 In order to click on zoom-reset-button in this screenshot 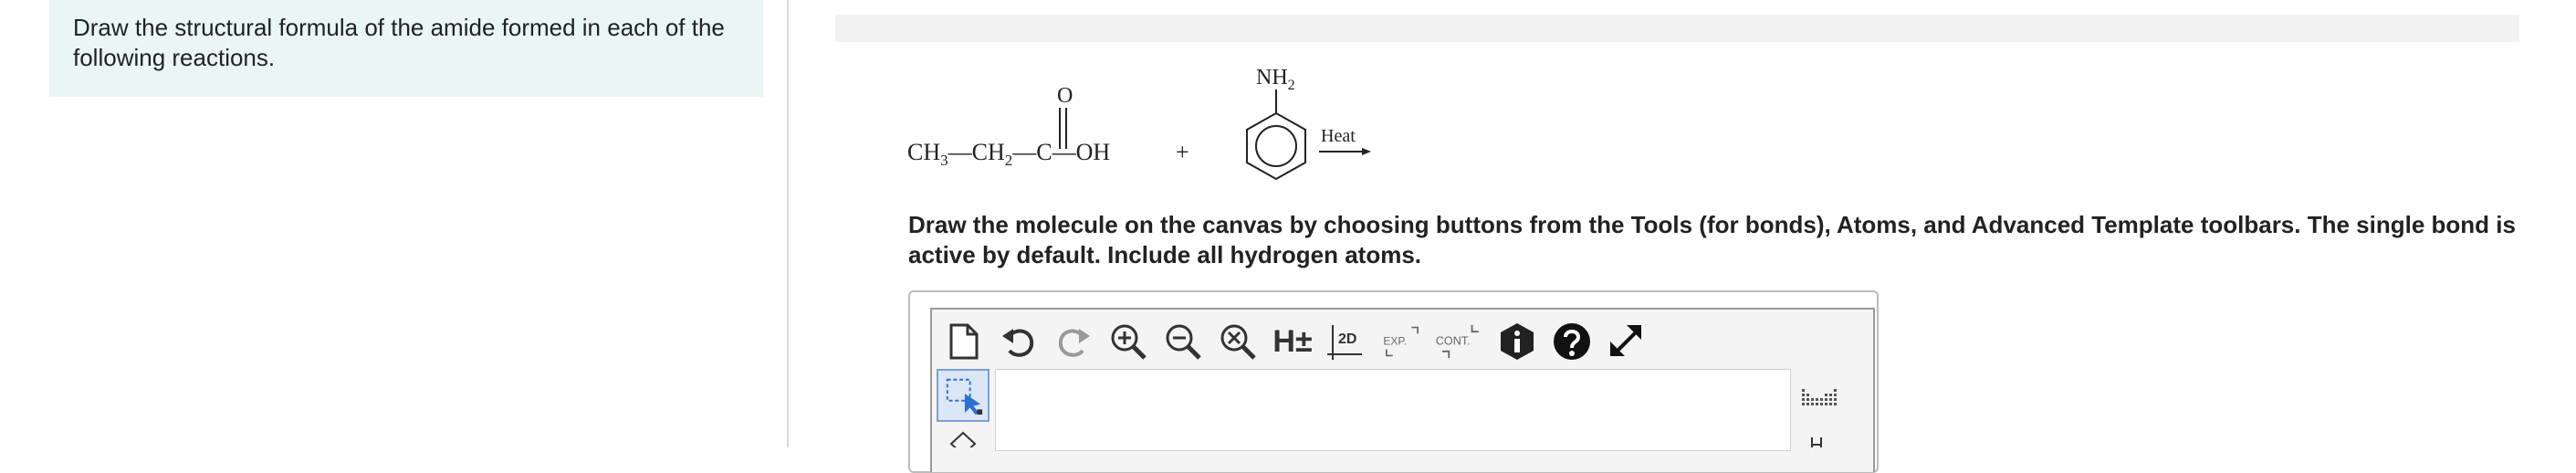, I will do `click(1237, 341)`.